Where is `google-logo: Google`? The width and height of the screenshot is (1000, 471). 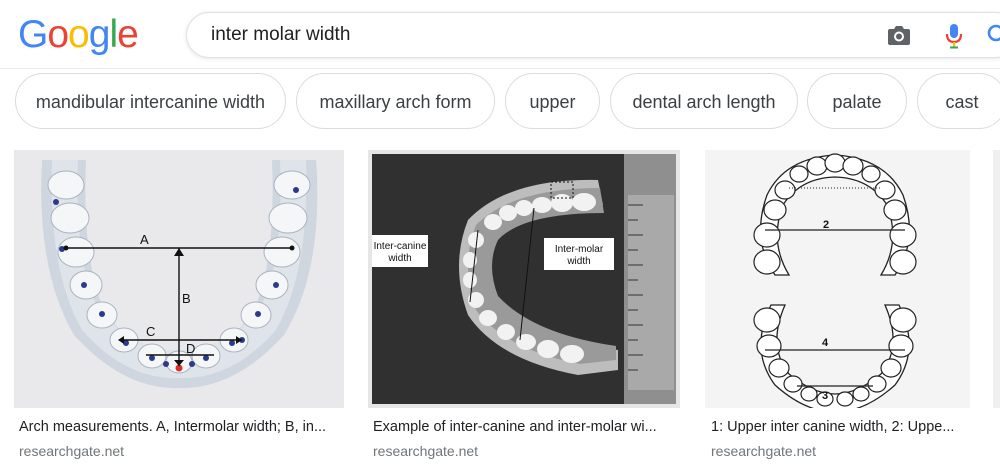 google-logo: Google is located at coordinates (78, 35).